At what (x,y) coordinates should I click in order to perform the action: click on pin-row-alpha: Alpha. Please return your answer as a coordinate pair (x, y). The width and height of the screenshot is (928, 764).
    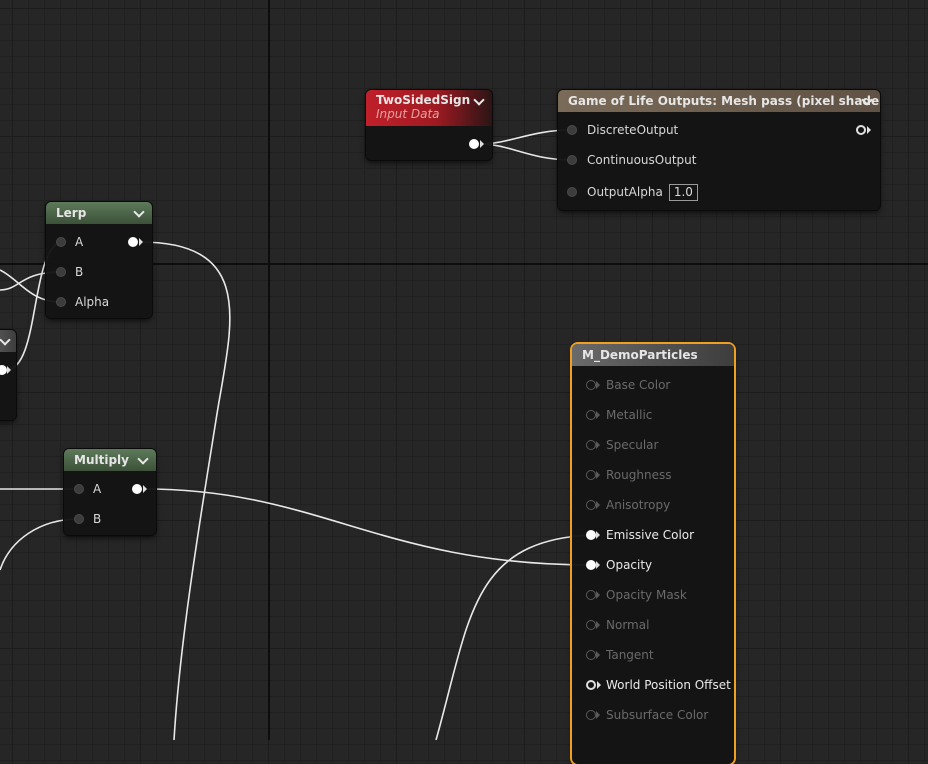
    Looking at the image, I should click on (99, 302).